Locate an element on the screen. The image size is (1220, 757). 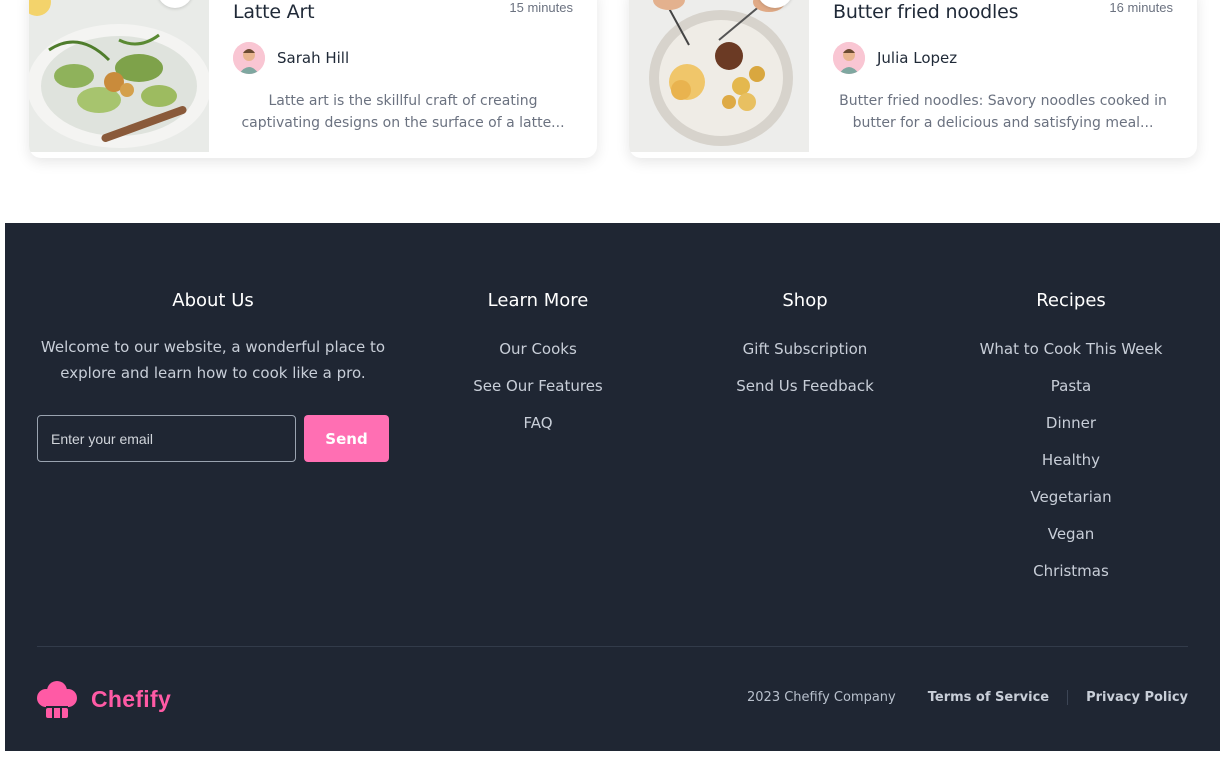
link-text: FAQ is located at coordinates (537, 423).